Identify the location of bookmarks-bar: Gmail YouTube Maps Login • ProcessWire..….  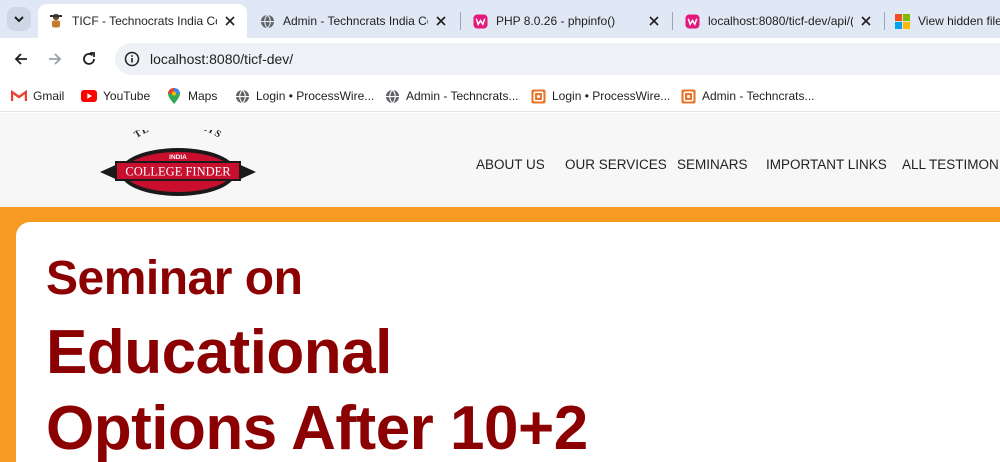
(500, 96).